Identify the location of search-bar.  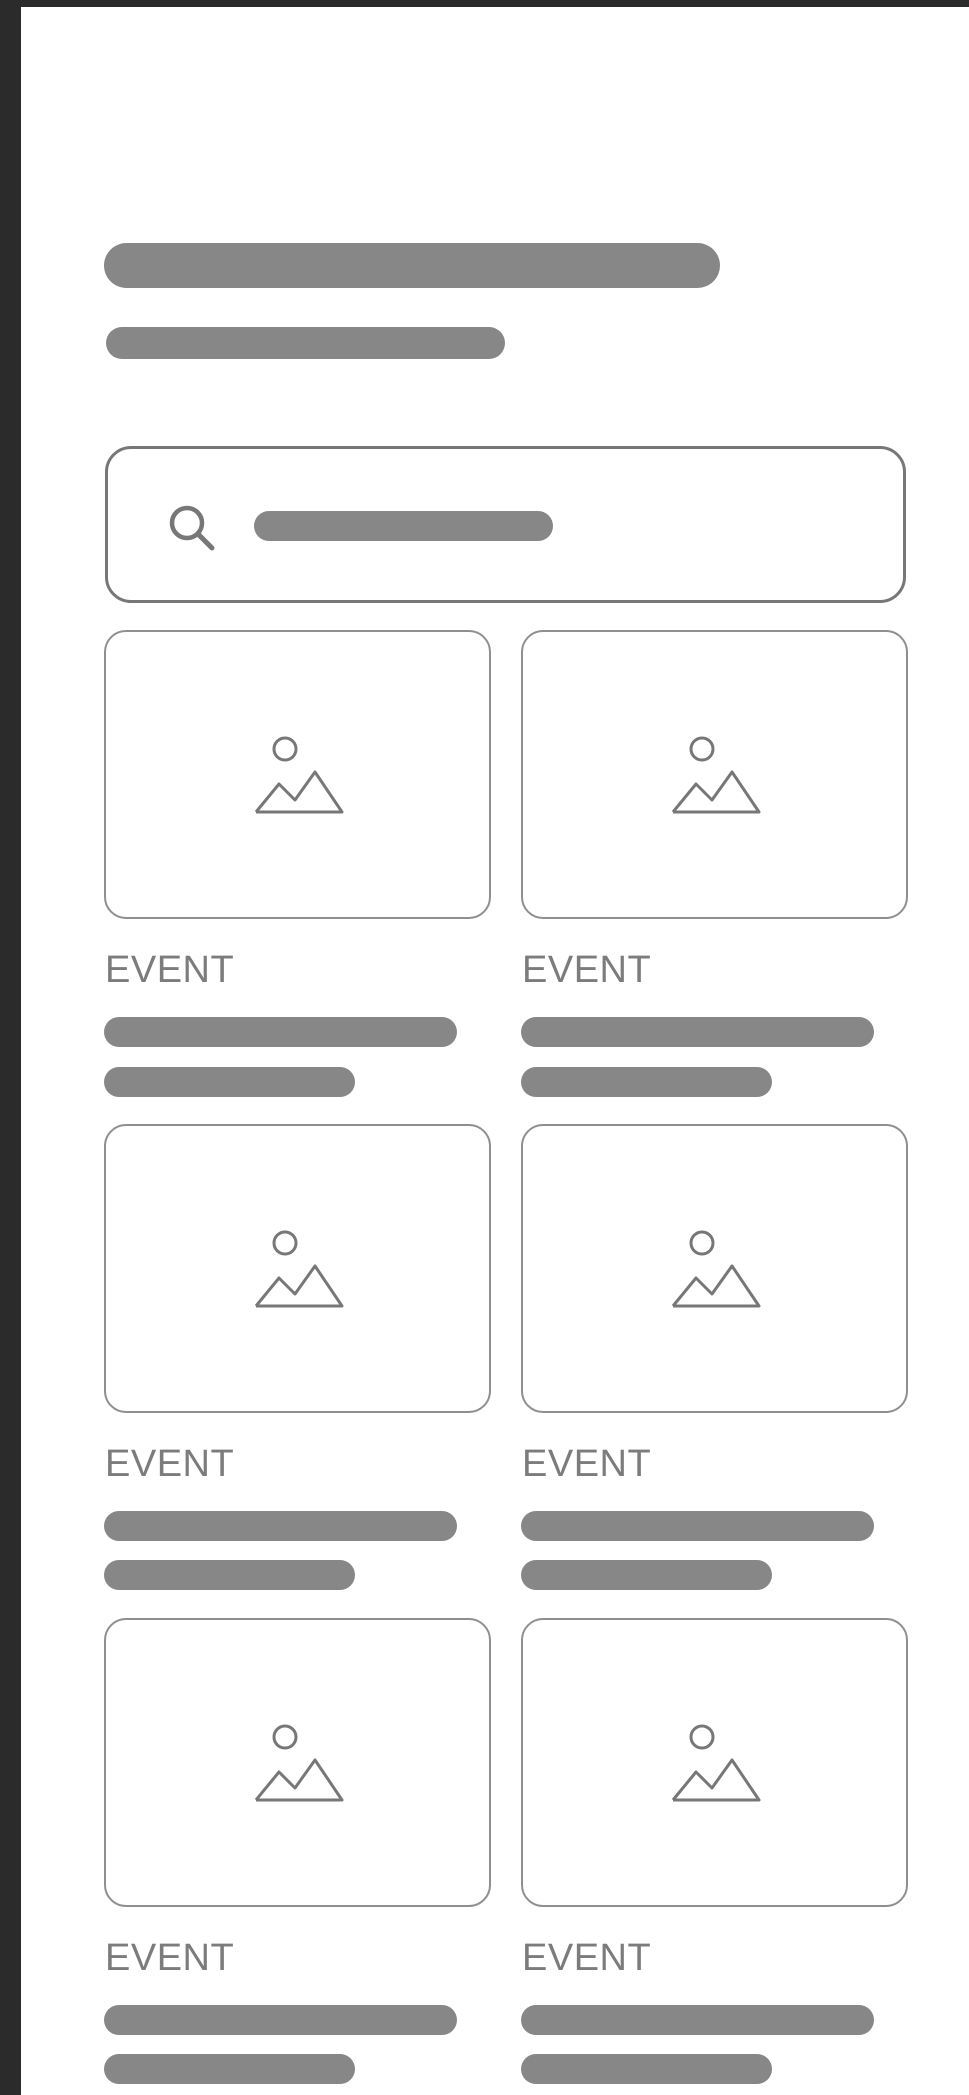
(505, 524).